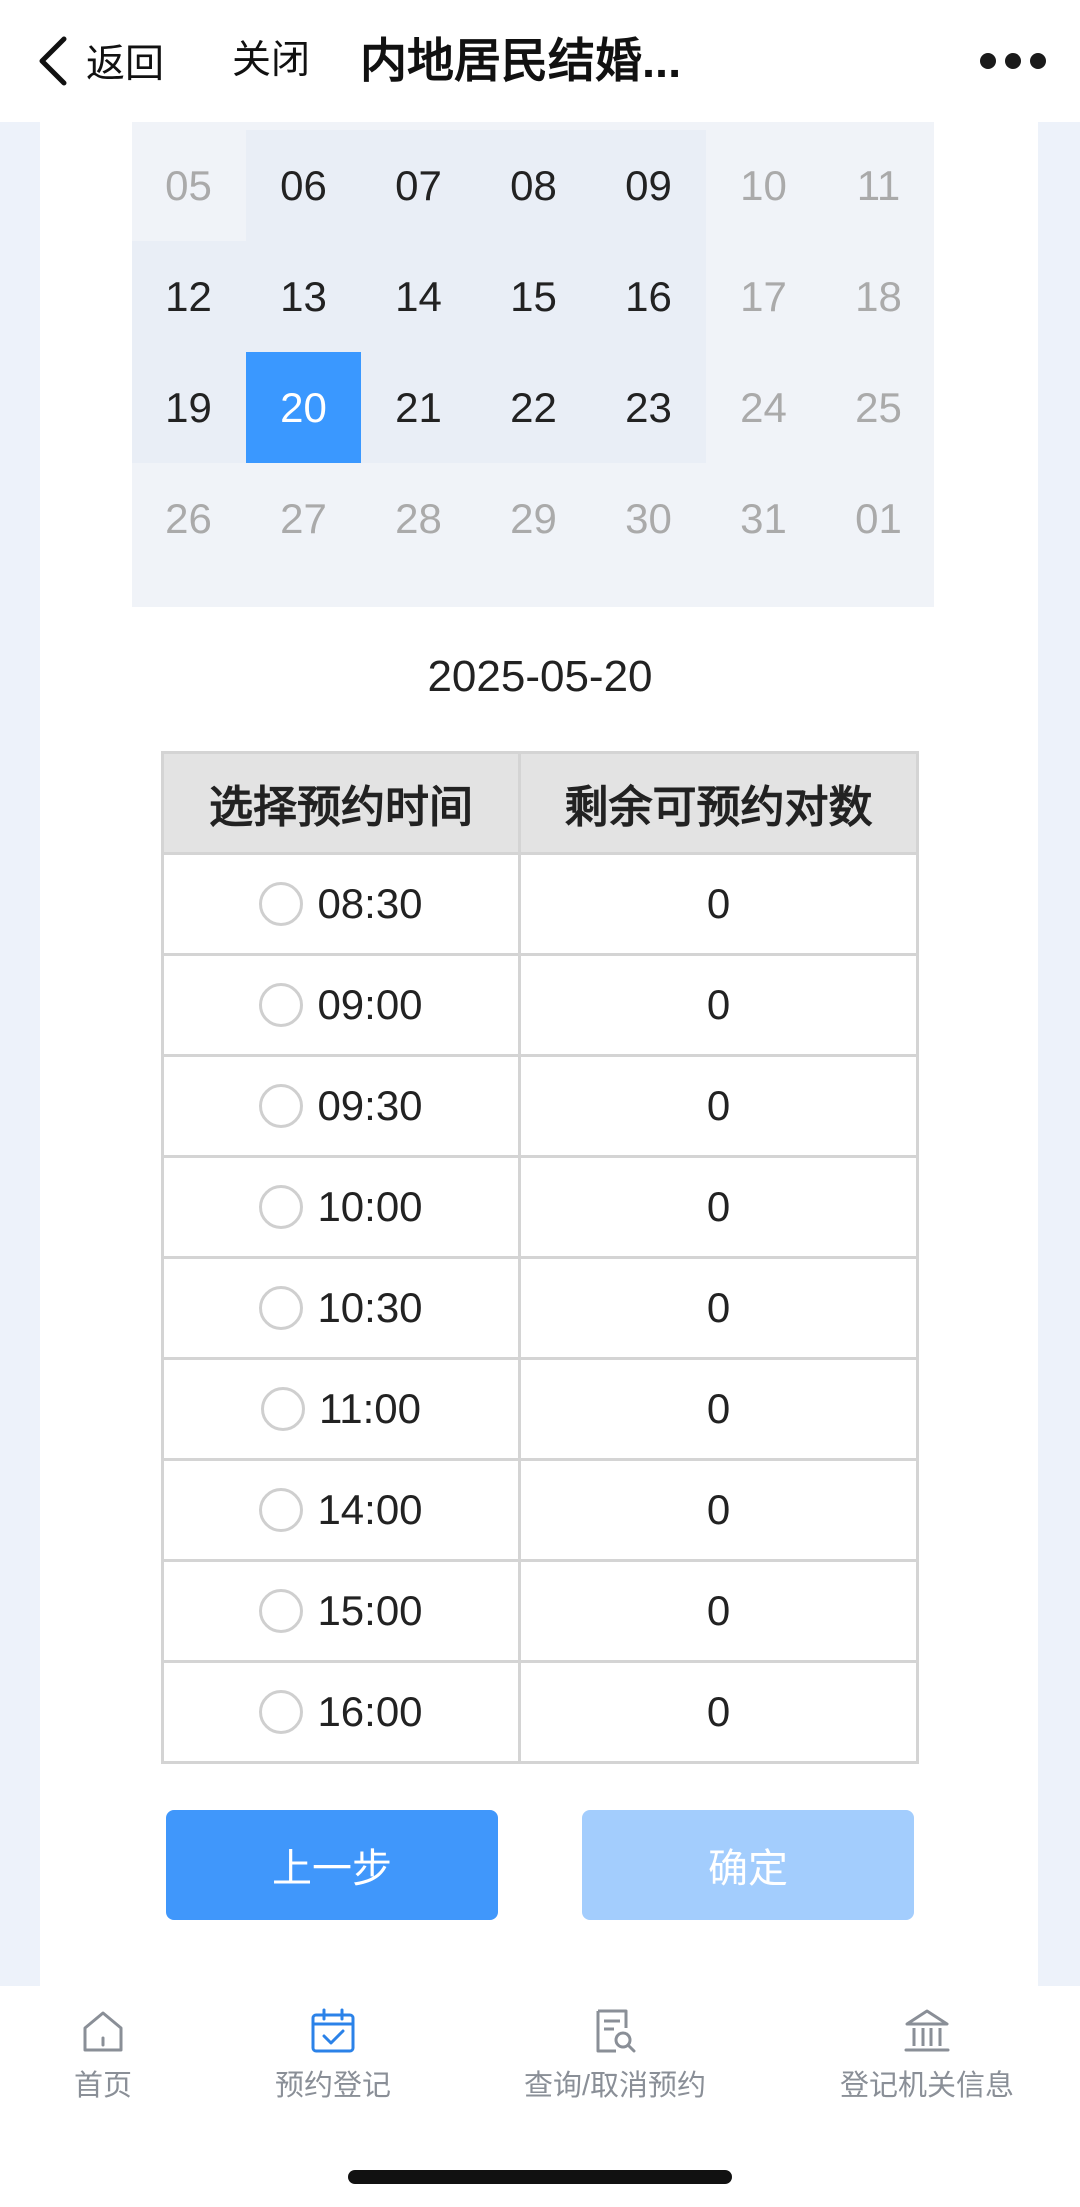  Describe the element at coordinates (763, 296) in the screenshot. I see `calendar-day: 17` at that location.